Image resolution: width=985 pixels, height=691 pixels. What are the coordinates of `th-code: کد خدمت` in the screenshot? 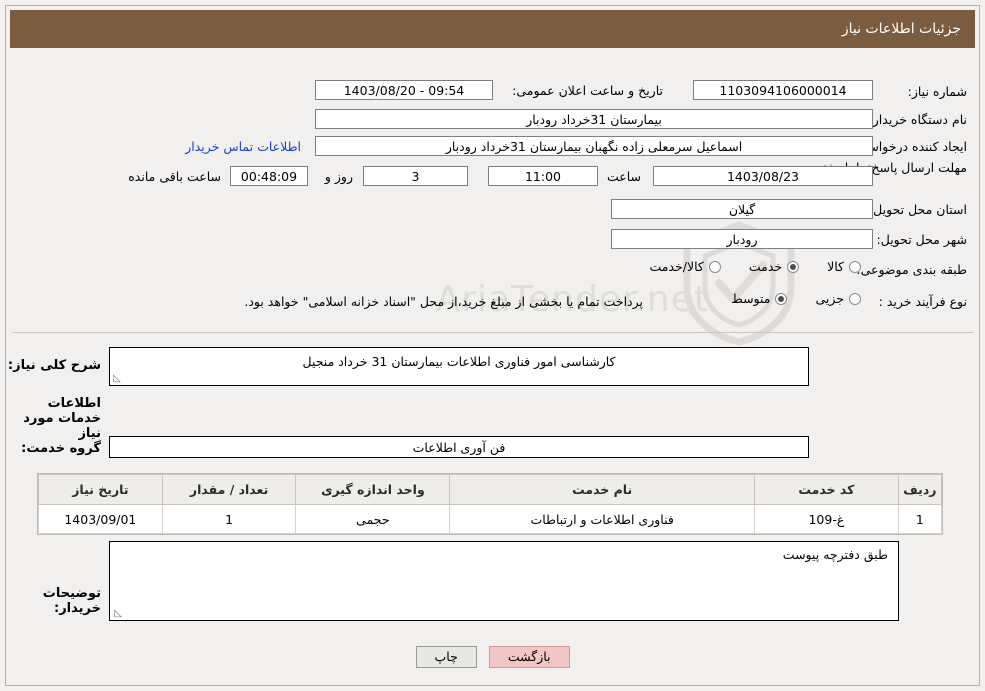 It's located at (826, 489).